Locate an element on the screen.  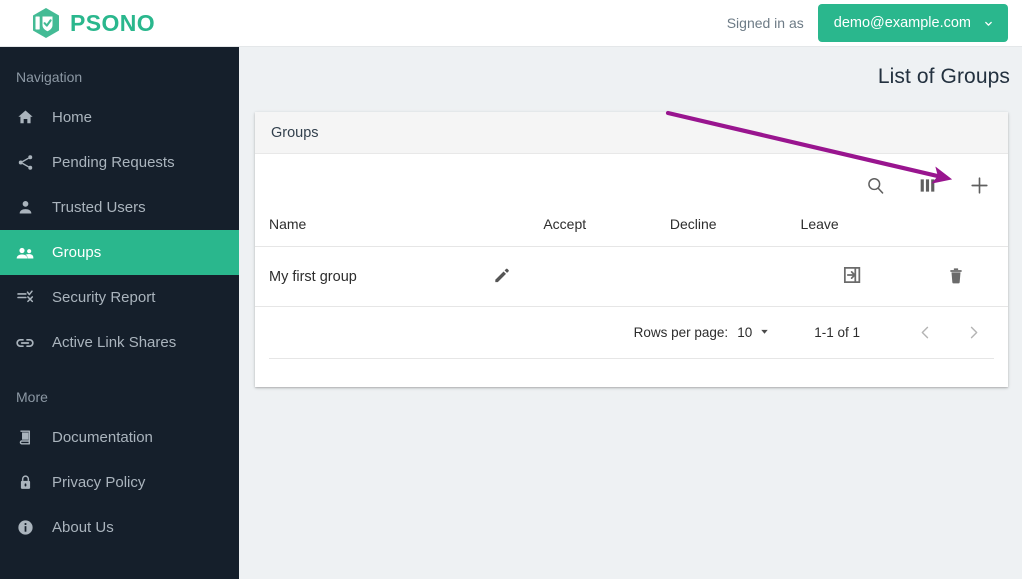
cell-leave is located at coordinates (852, 276).